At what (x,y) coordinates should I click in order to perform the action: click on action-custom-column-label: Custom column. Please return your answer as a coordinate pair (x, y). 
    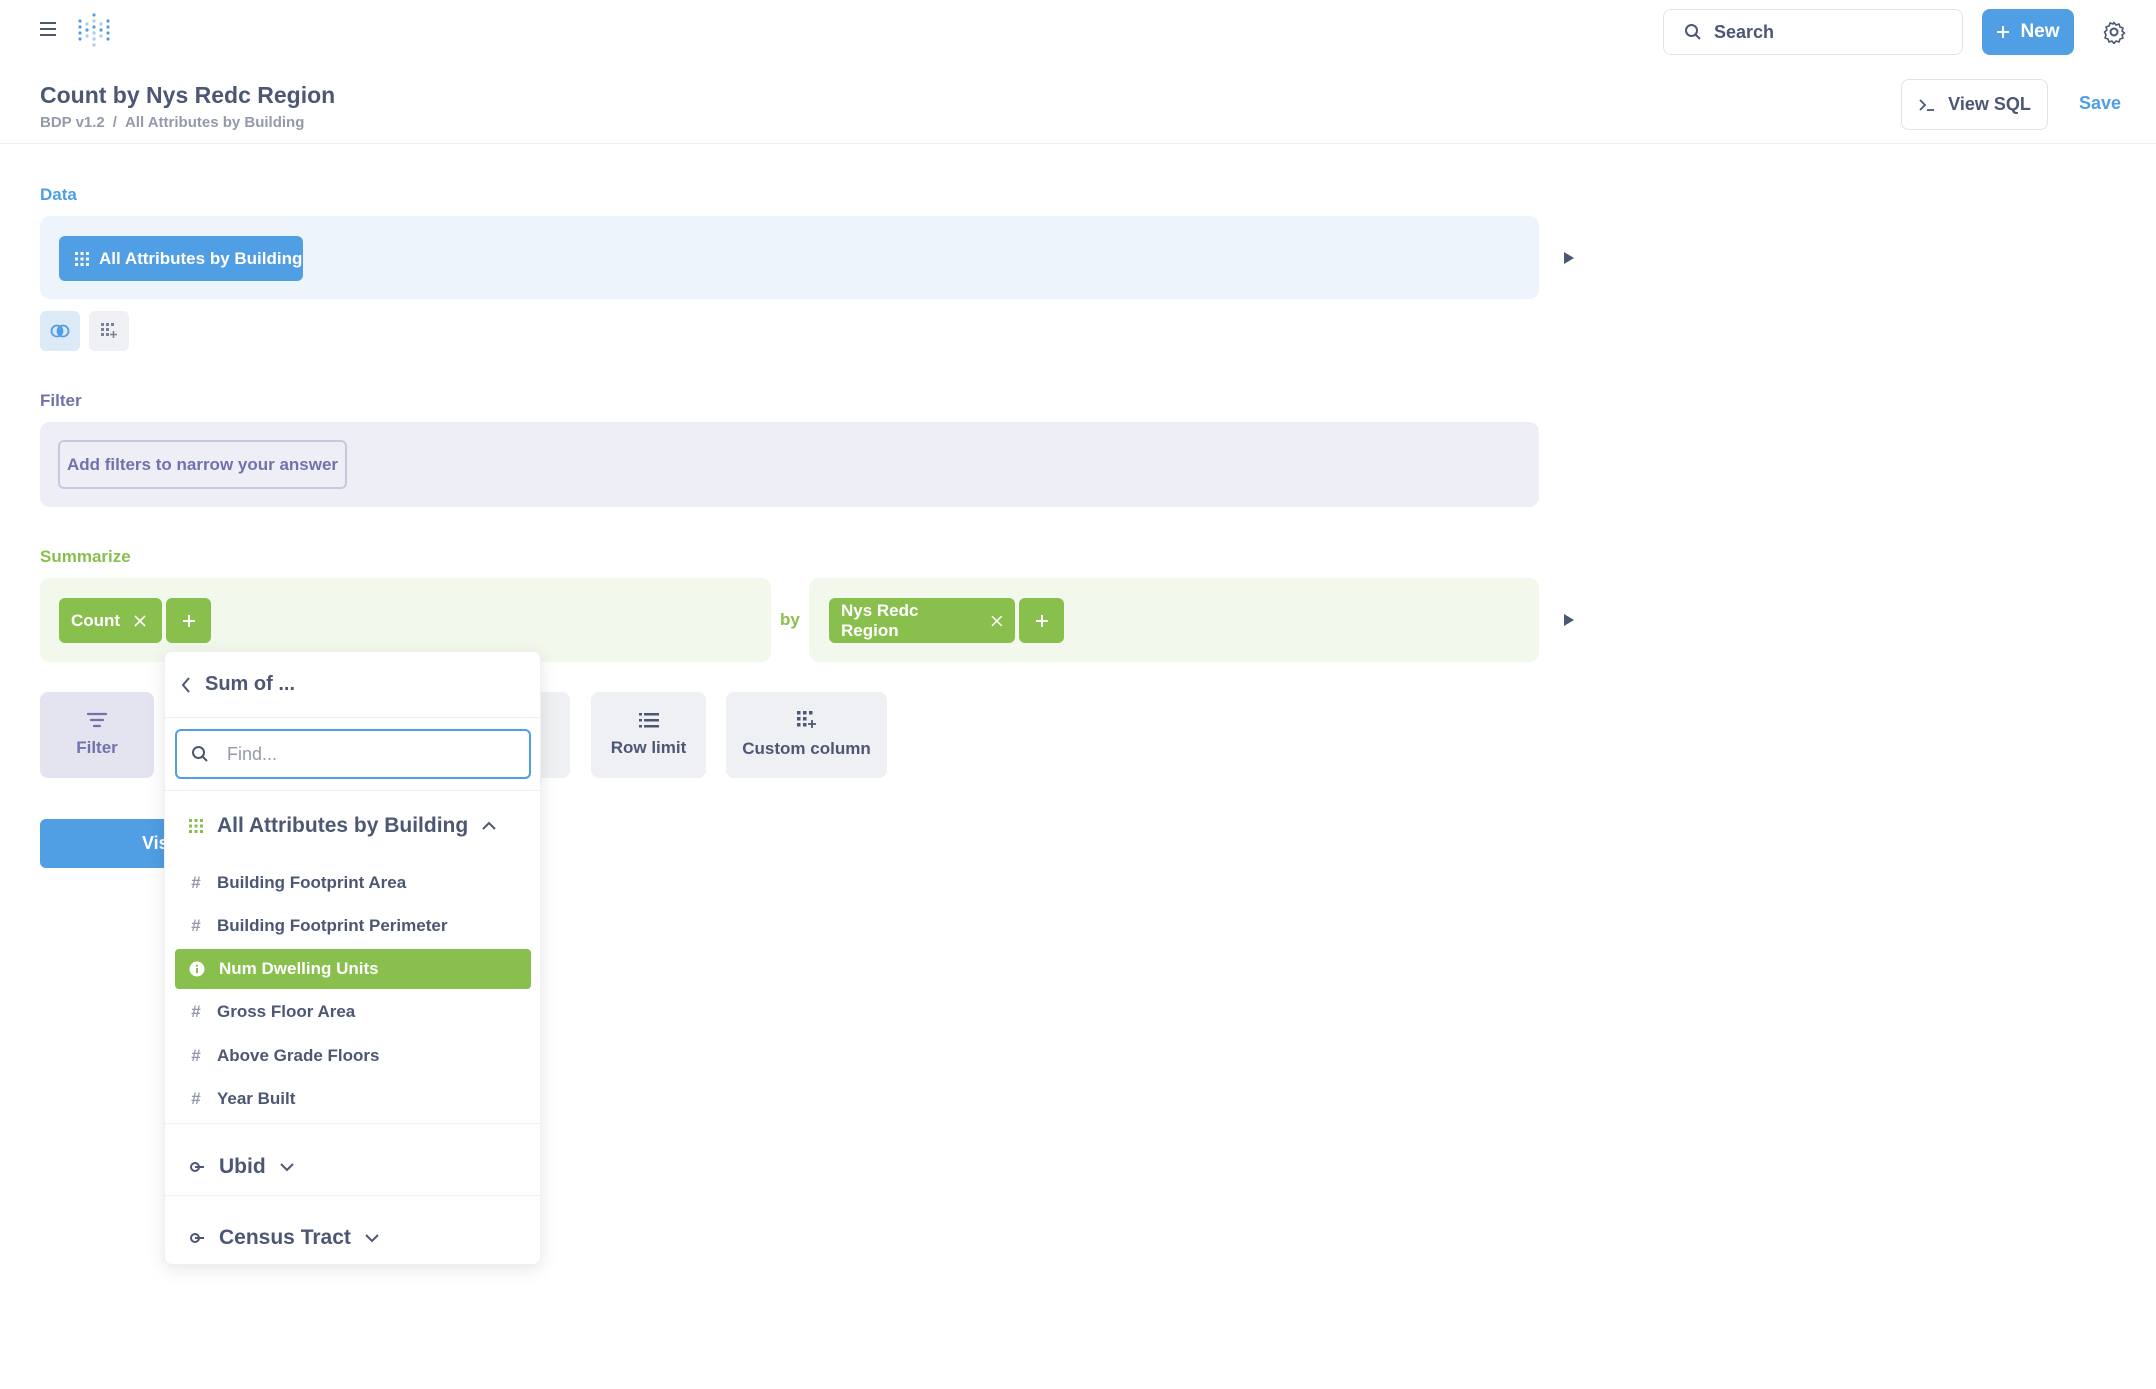
    Looking at the image, I should click on (806, 748).